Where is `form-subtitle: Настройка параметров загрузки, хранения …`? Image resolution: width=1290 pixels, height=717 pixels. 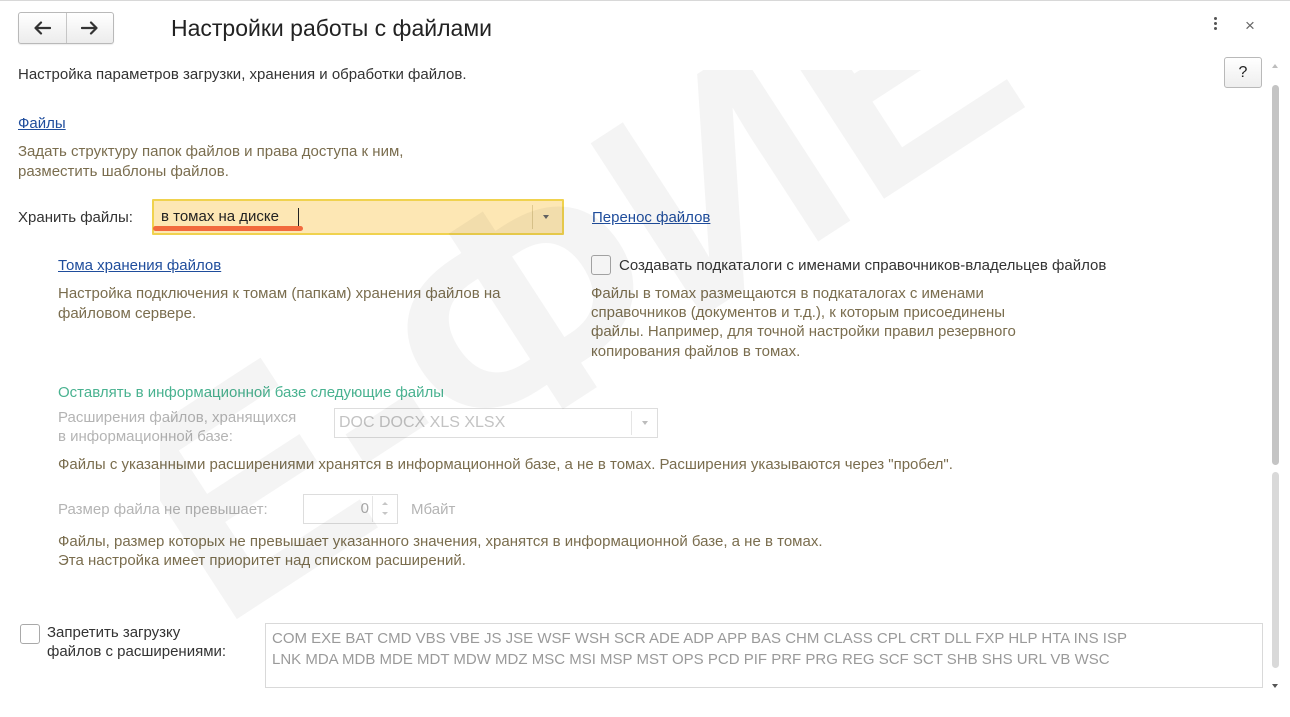
form-subtitle: Настройка параметров загрузки, хранения … is located at coordinates (242, 74).